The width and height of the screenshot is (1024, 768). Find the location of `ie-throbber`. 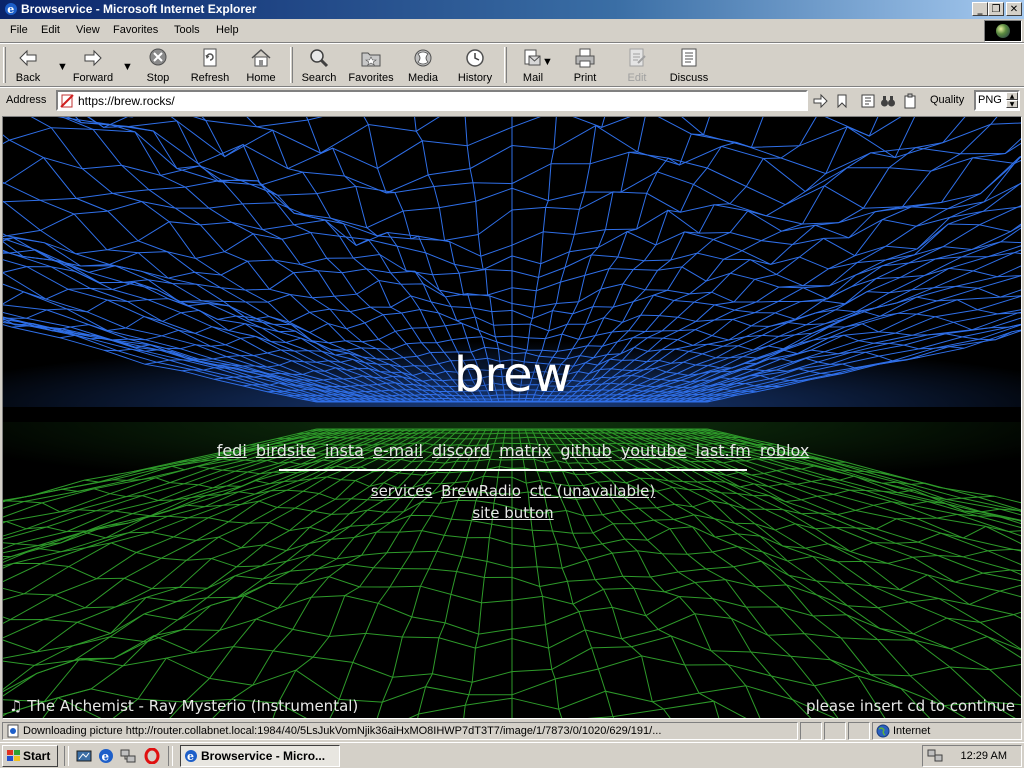

ie-throbber is located at coordinates (1003, 31).